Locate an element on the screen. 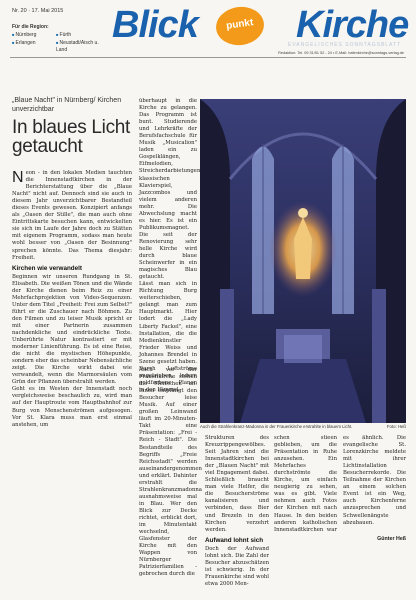 The width and height of the screenshot is (416, 600). paragraph: Strukturen des Kreuzrippengewölbes. is located at coordinates (237, 442).